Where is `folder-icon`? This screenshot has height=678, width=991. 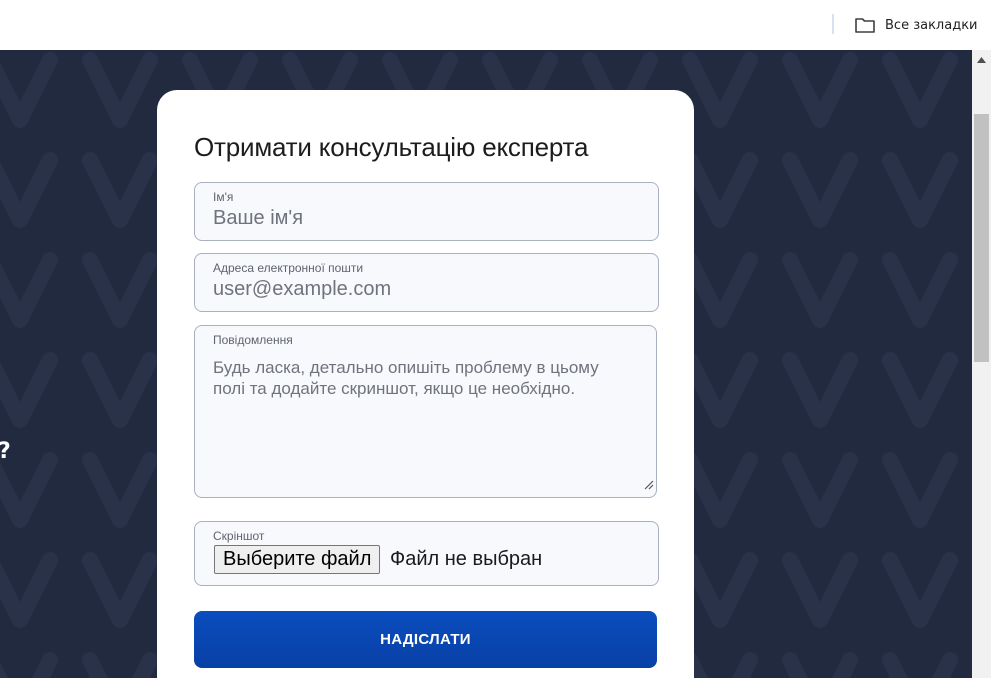
folder-icon is located at coordinates (865, 25).